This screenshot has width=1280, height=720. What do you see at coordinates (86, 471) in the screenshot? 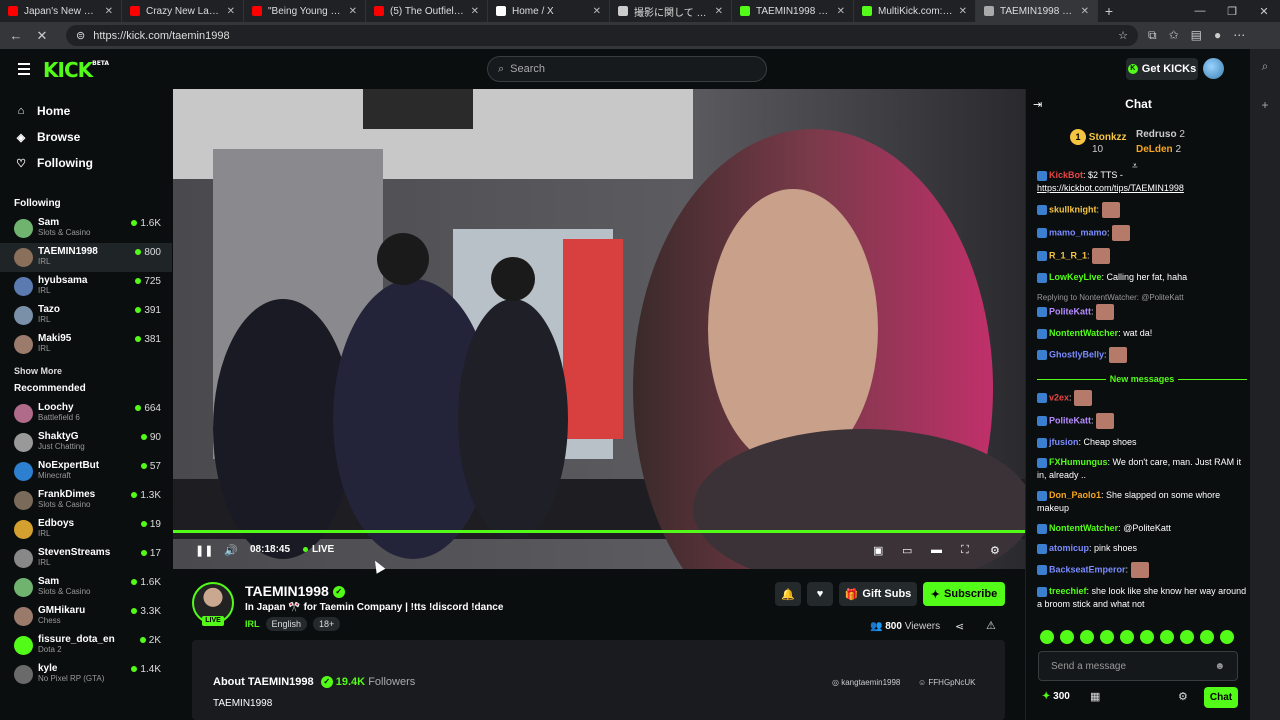
I see `sidebar-channel-noexpertbut: NoExpertBut Minecraft 57` at bounding box center [86, 471].